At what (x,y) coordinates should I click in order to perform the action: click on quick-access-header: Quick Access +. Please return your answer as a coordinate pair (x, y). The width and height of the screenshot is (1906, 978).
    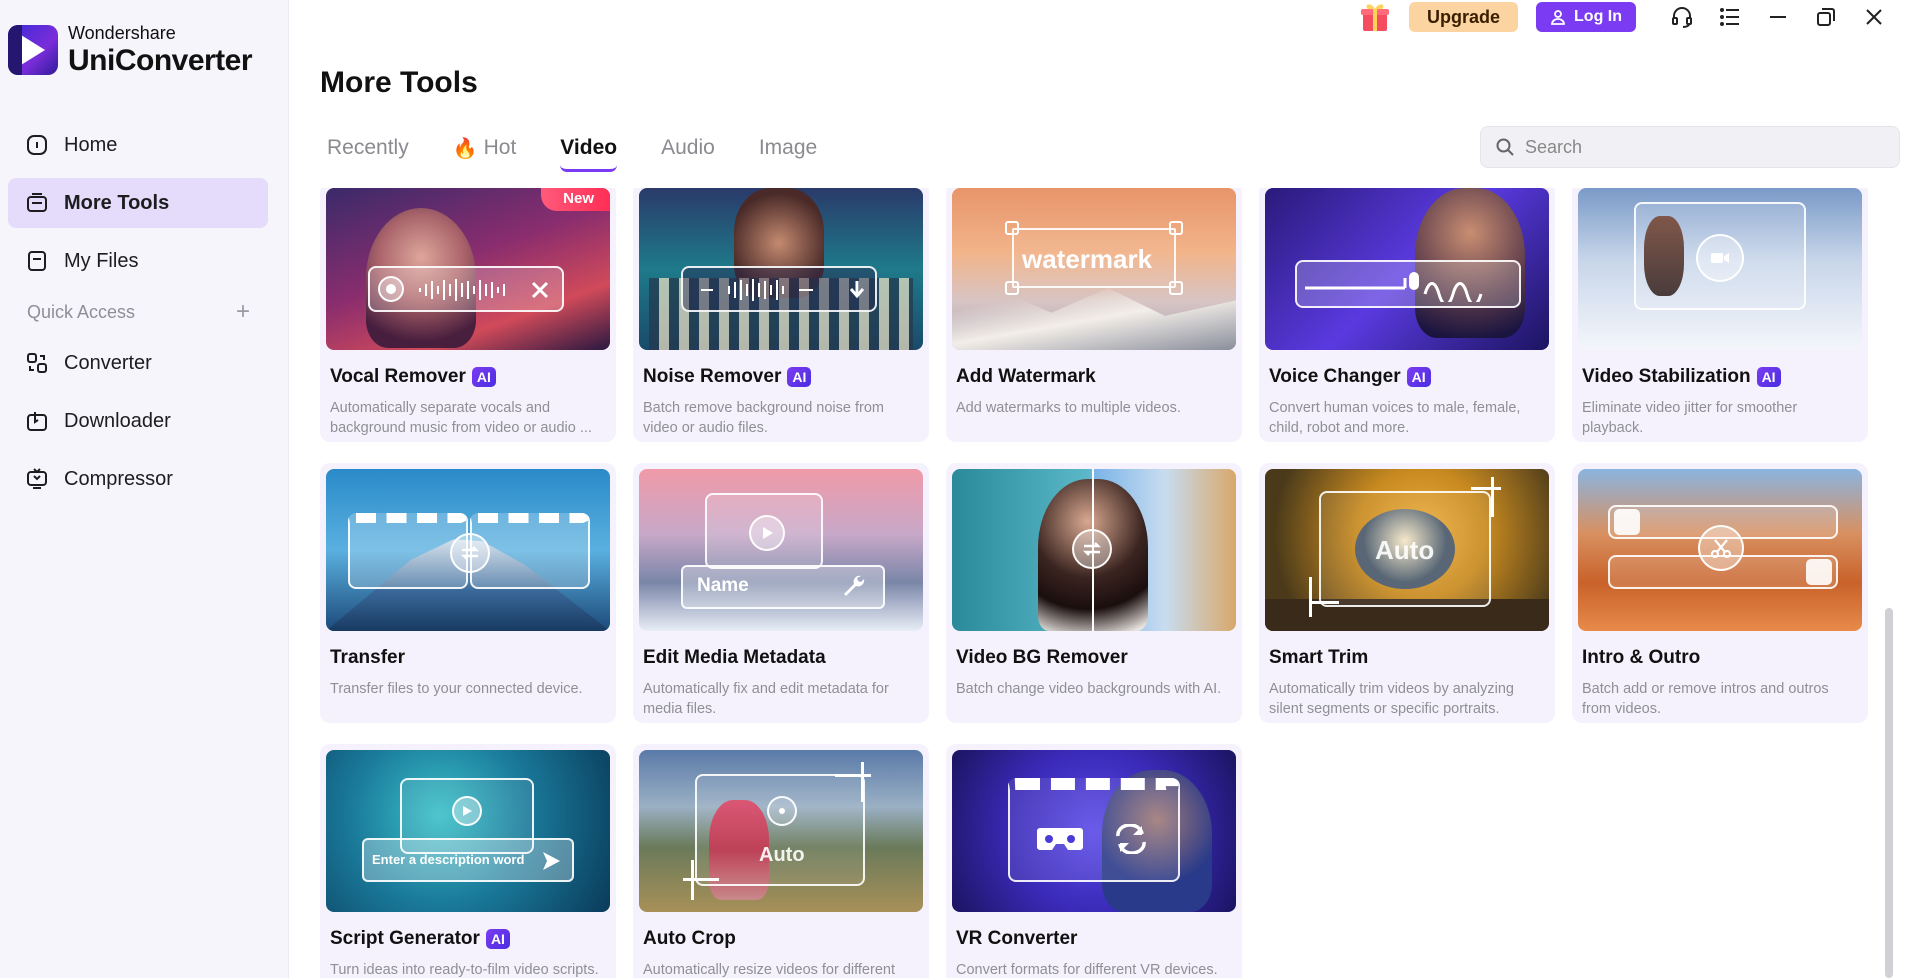
    Looking at the image, I should click on (138, 312).